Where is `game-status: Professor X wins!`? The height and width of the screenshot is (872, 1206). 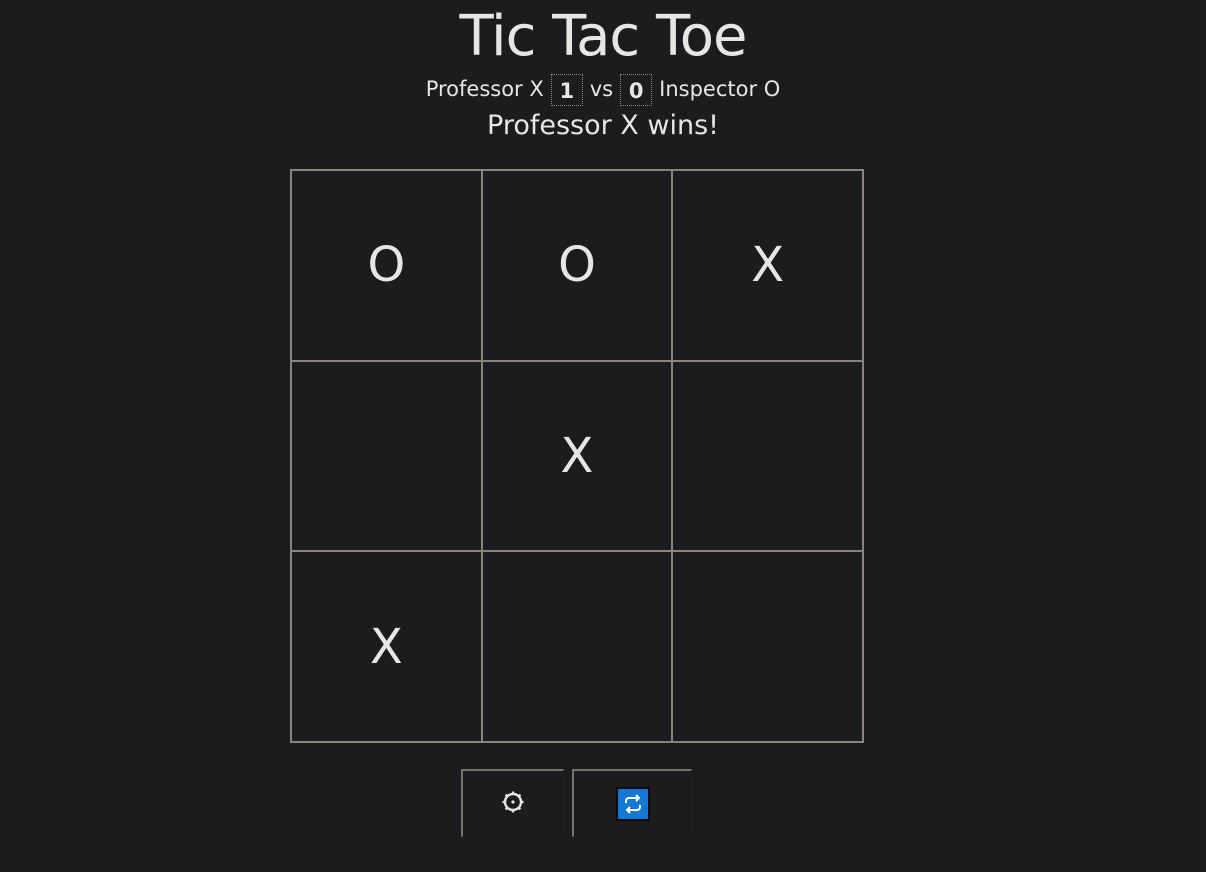 game-status: Professor X wins! is located at coordinates (603, 125).